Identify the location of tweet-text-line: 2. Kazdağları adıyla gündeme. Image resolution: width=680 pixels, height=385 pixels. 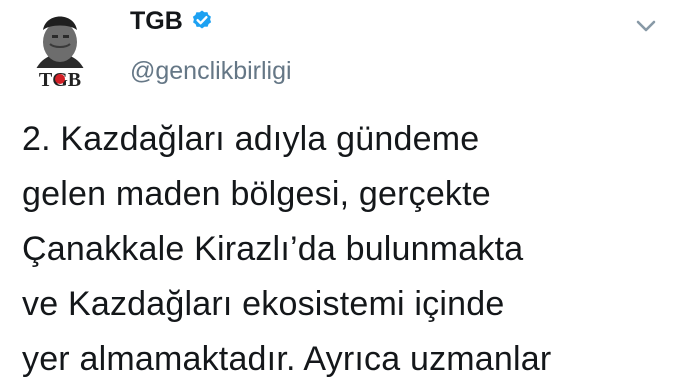
(251, 139).